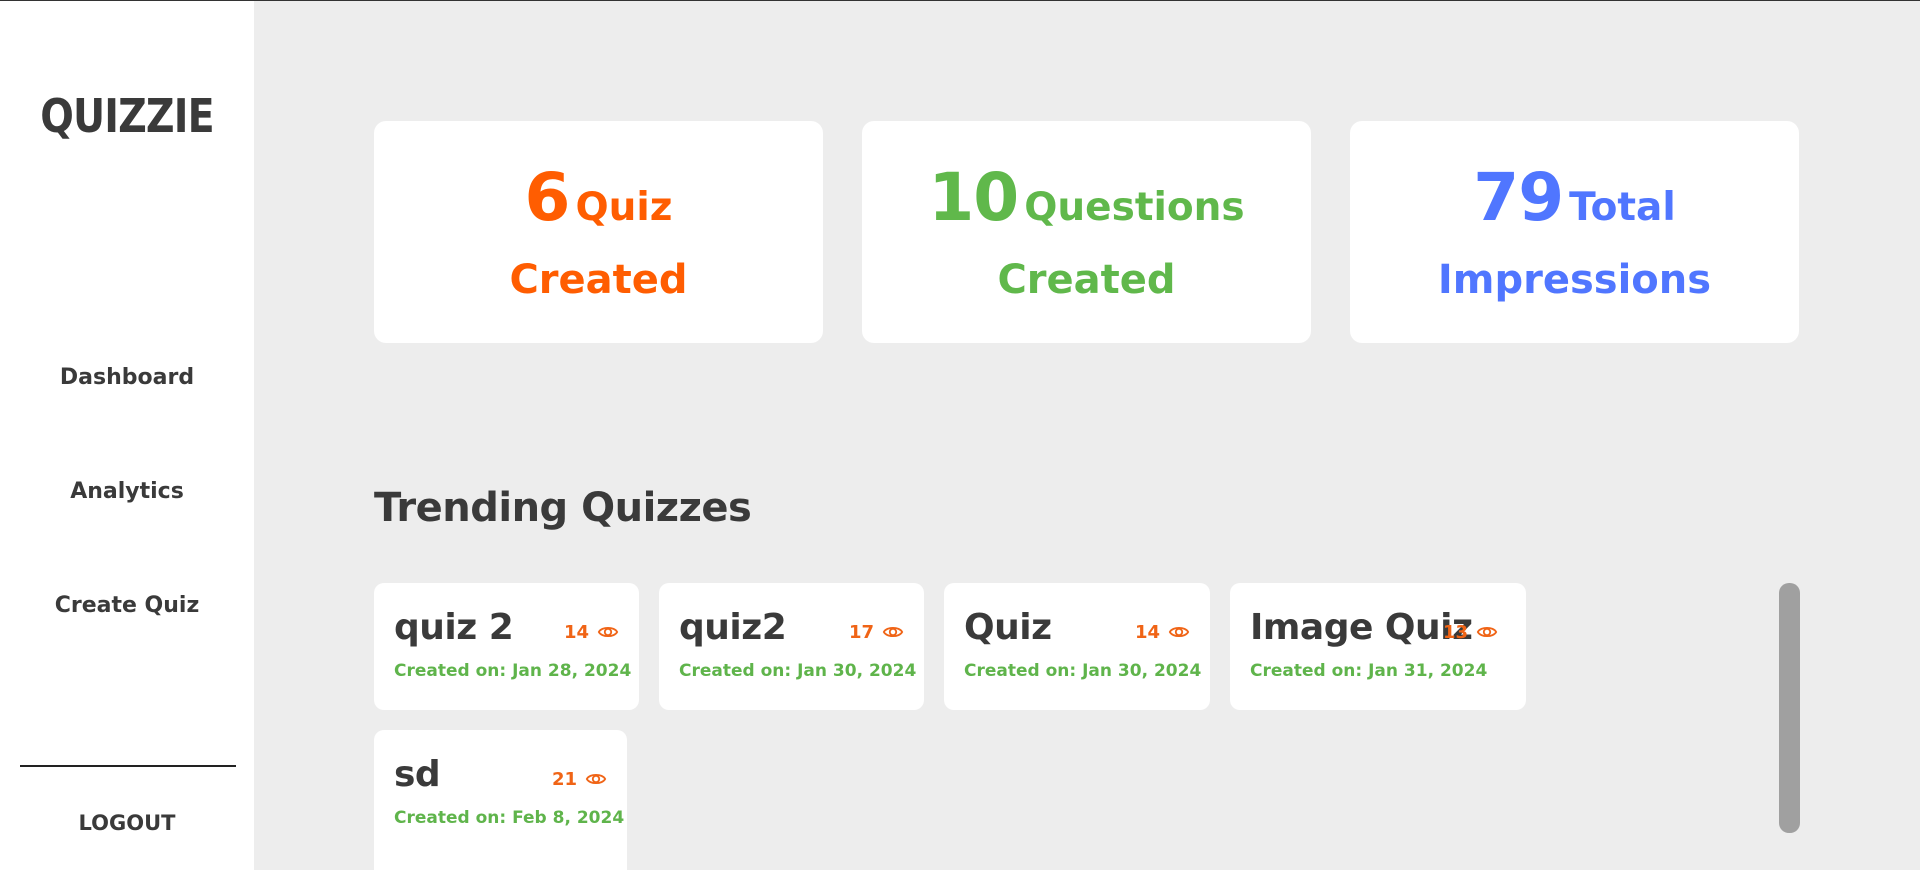 This screenshot has width=1920, height=870. What do you see at coordinates (509, 818) in the screenshot?
I see `quiz-created-date: Created on: Feb 8, 2024` at bounding box center [509, 818].